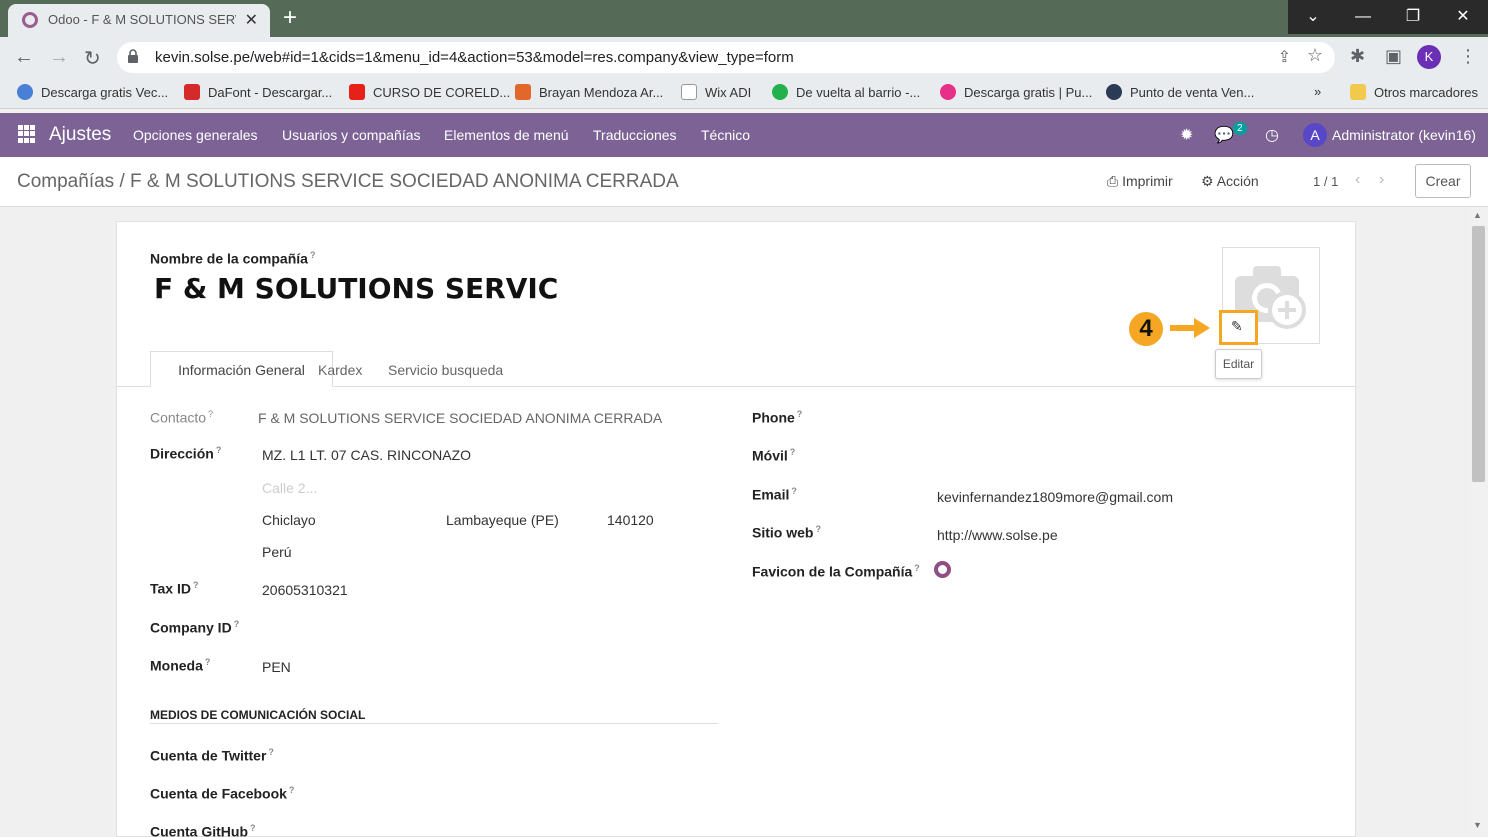 The height and width of the screenshot is (837, 1488). Describe the element at coordinates (24, 57) in the screenshot. I see `back-icon: ←` at that location.